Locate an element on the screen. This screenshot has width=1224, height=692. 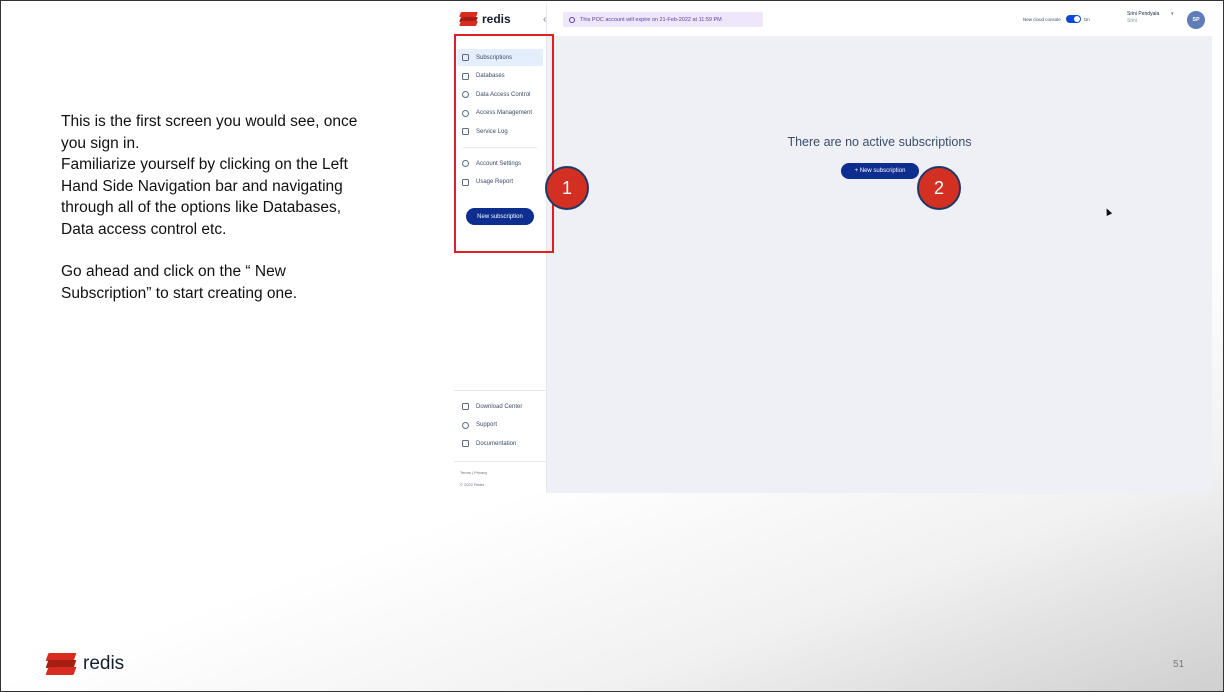
user-name: Srini Pendyala is located at coordinates (1143, 14).